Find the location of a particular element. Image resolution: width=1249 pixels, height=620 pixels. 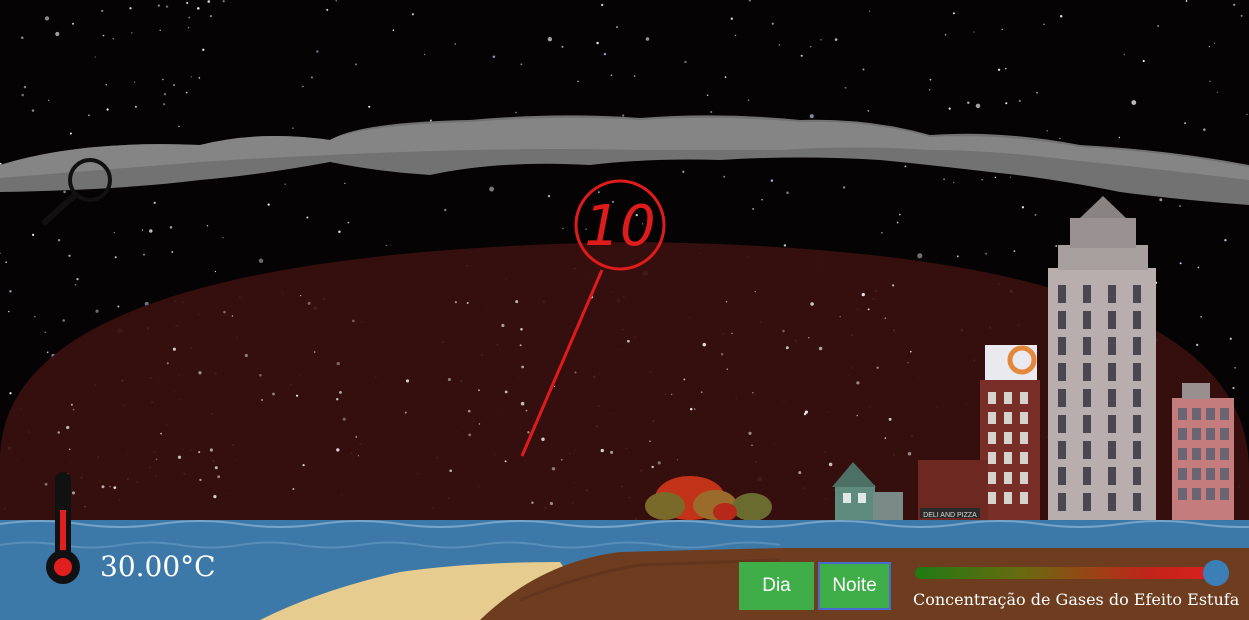

slider-track is located at coordinates (1070, 573).